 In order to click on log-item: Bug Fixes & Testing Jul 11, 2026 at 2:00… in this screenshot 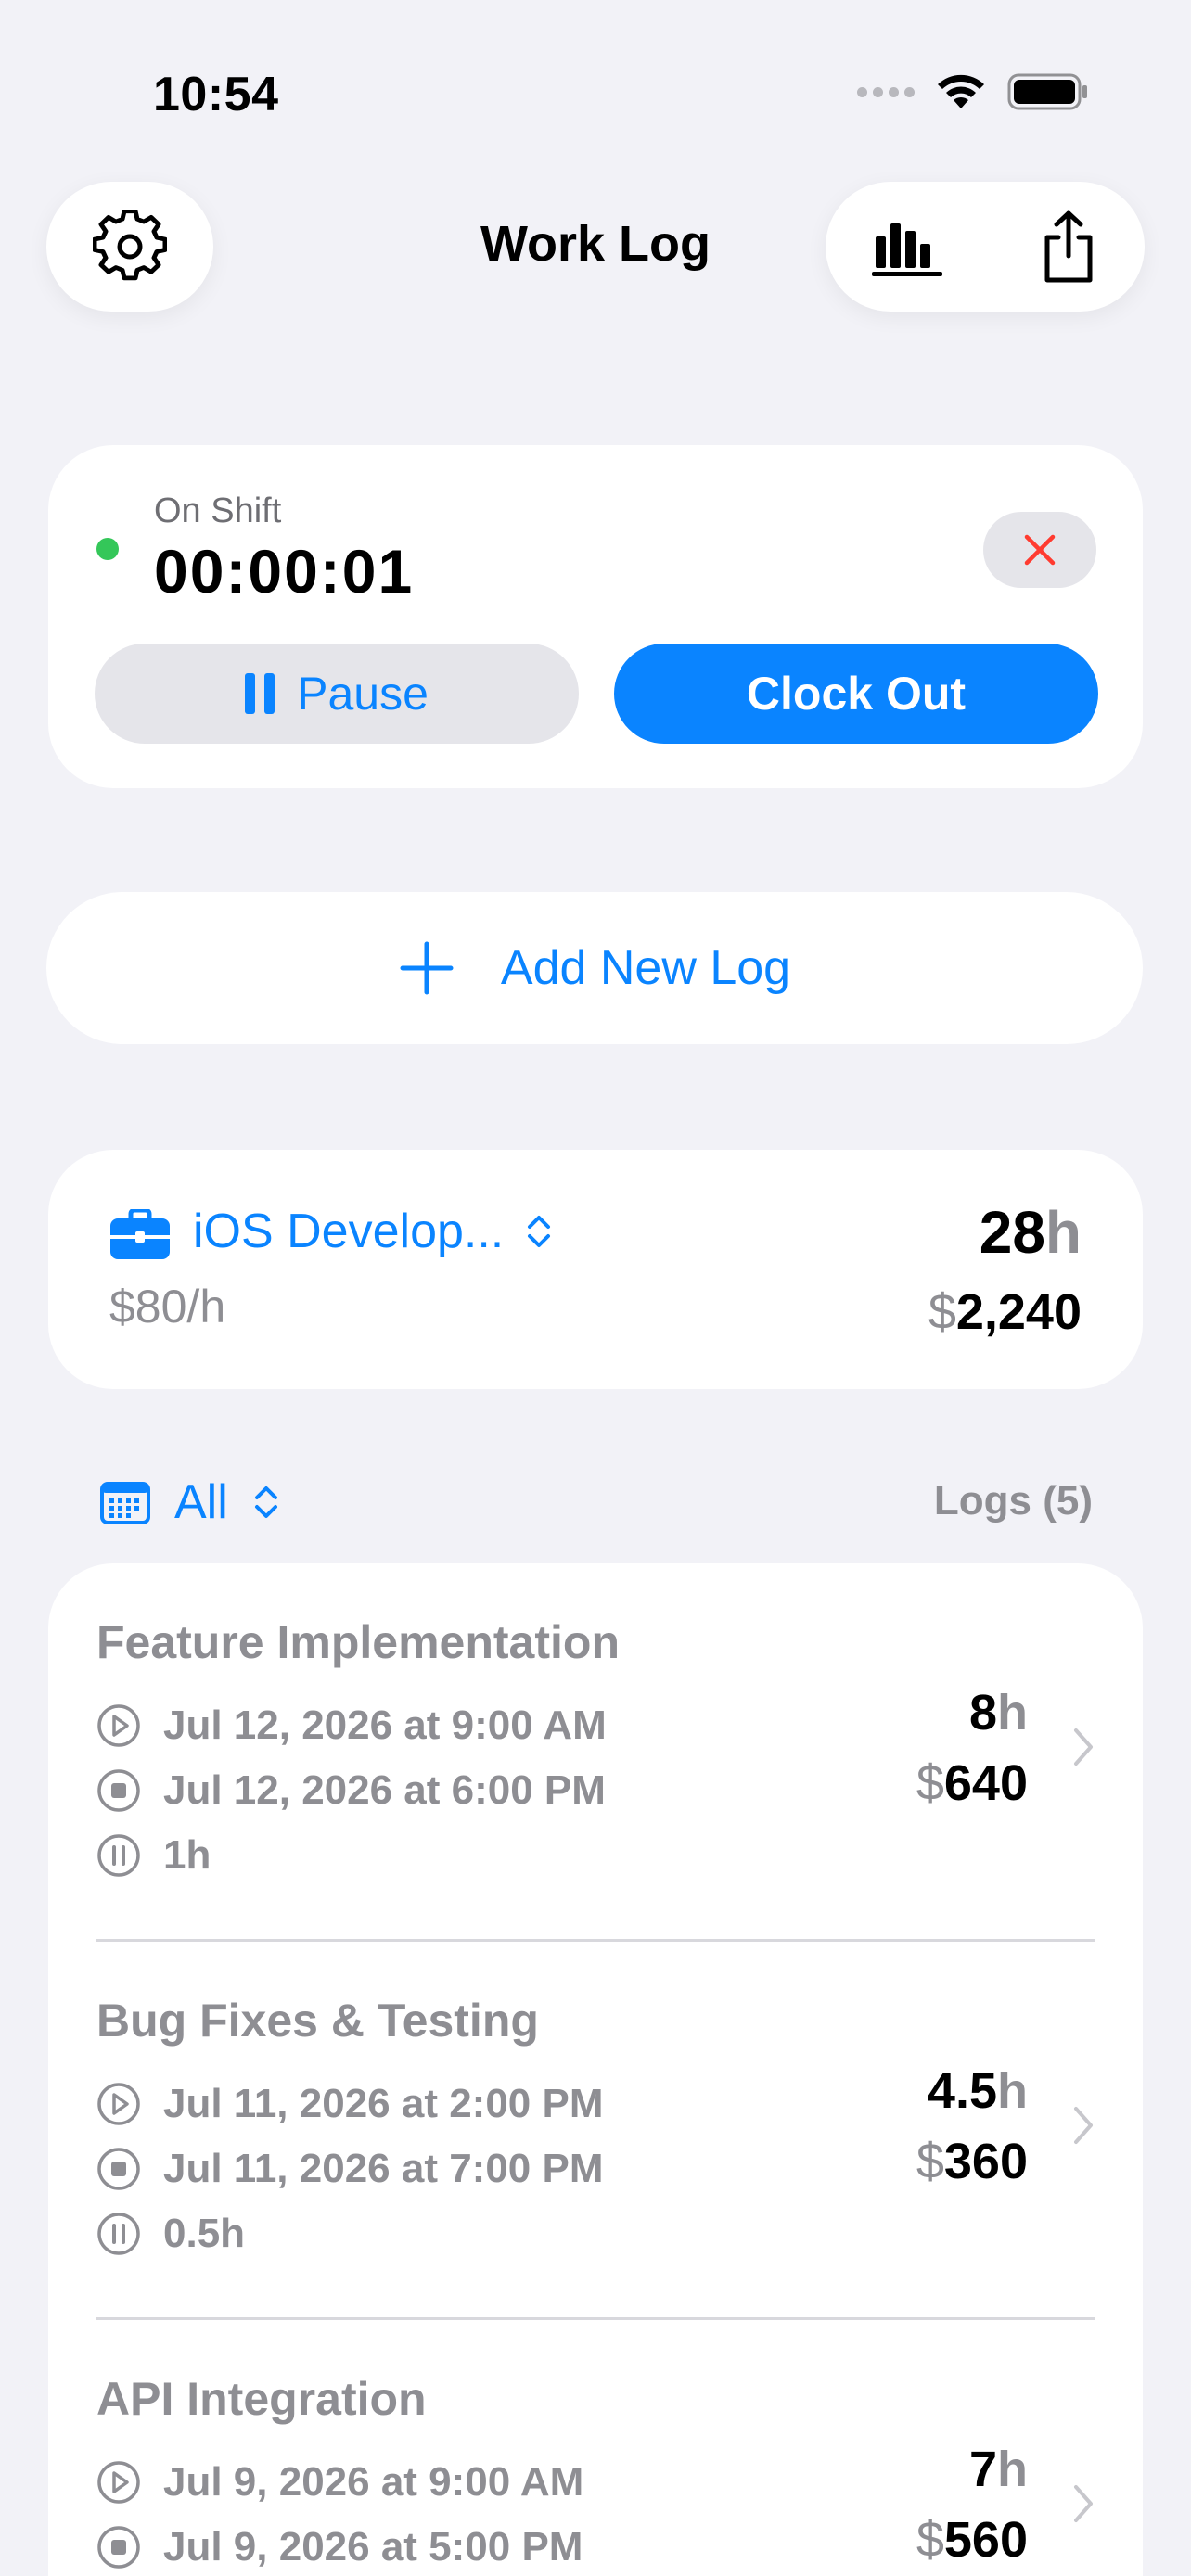, I will do `click(595, 2131)`.